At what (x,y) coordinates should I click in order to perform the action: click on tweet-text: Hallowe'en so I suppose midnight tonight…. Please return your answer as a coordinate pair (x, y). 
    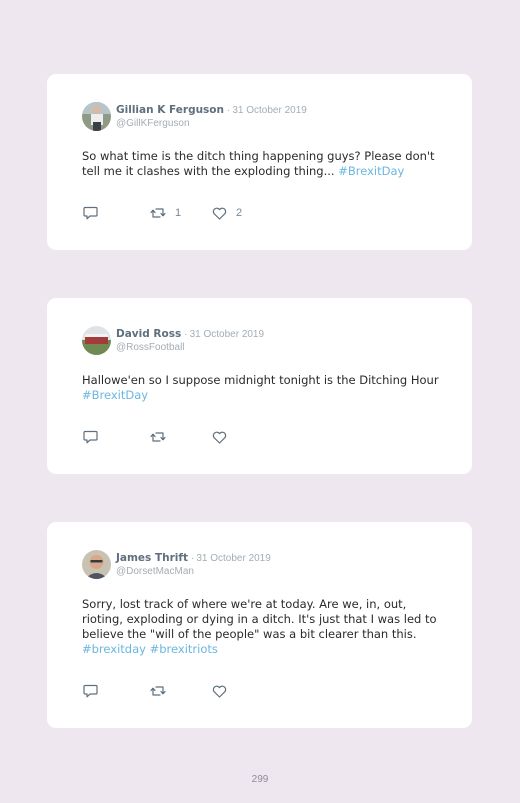
    Looking at the image, I should click on (264, 388).